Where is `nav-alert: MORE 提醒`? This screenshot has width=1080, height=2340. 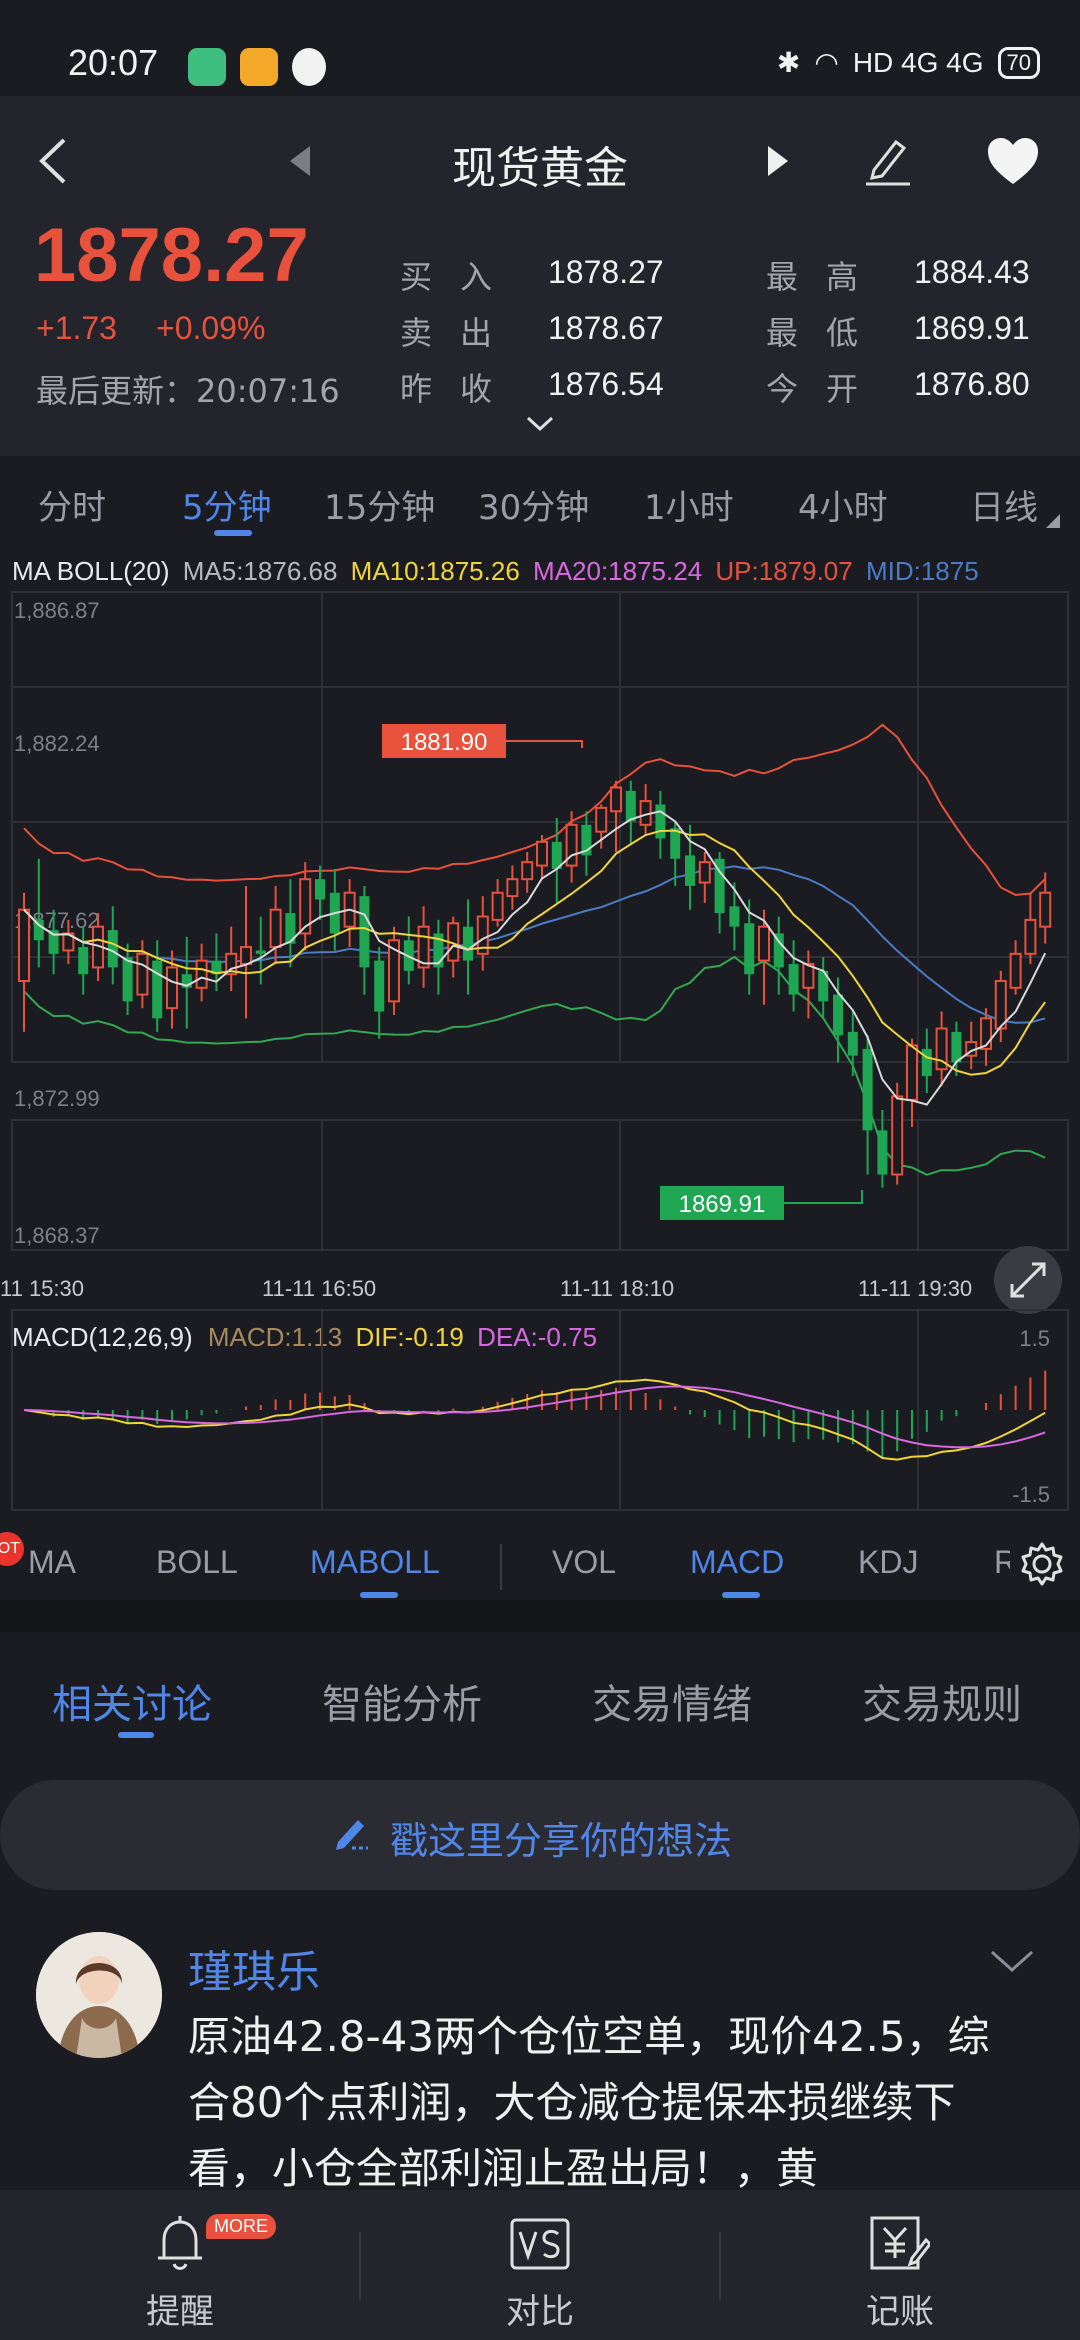
nav-alert: MORE 提醒 is located at coordinates (180, 2265).